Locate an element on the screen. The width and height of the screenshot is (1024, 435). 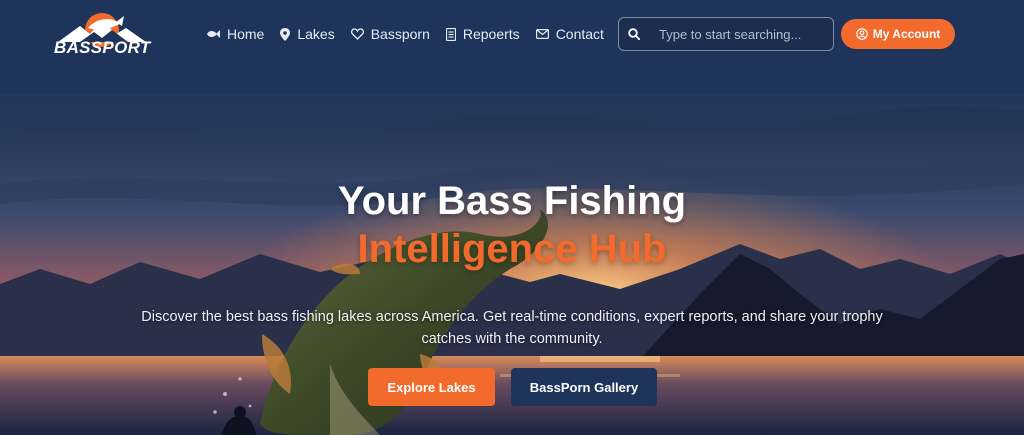
main-nav: Home Lakes Bassporn Repoerts Contact is located at coordinates (413, 34).